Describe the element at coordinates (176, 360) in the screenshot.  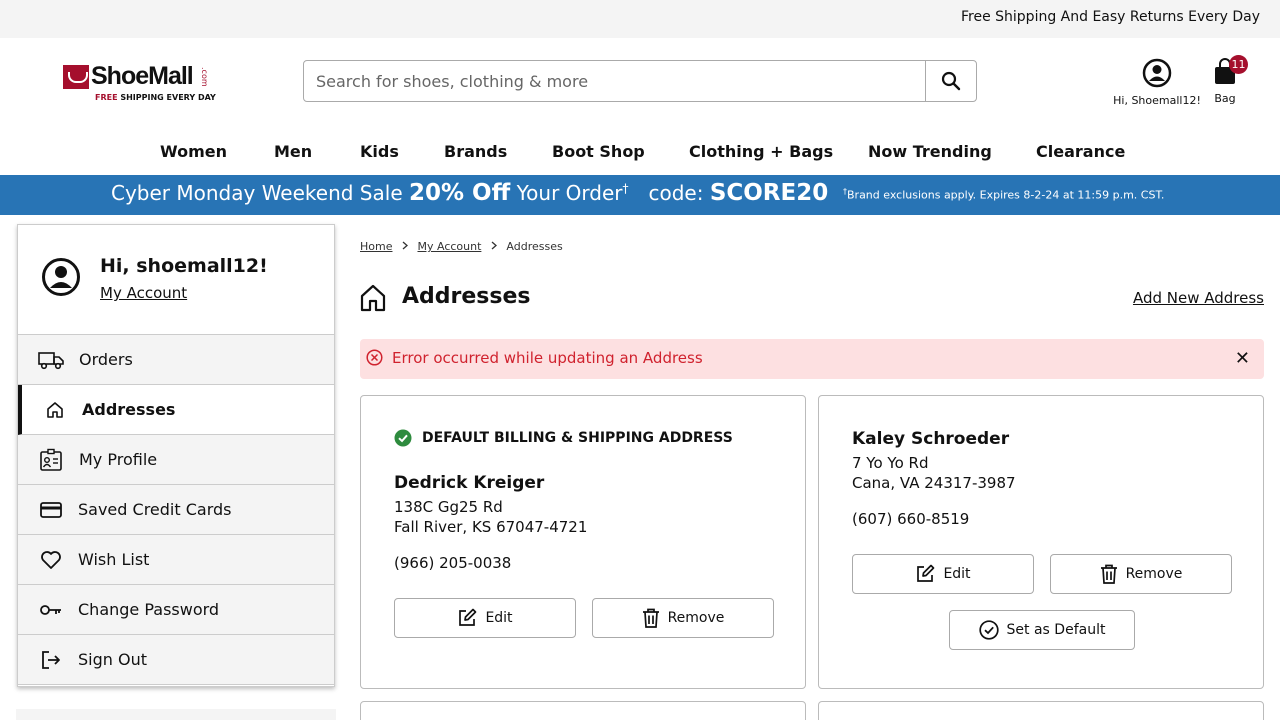
I see `sidebar-item-orders: Orders` at that location.